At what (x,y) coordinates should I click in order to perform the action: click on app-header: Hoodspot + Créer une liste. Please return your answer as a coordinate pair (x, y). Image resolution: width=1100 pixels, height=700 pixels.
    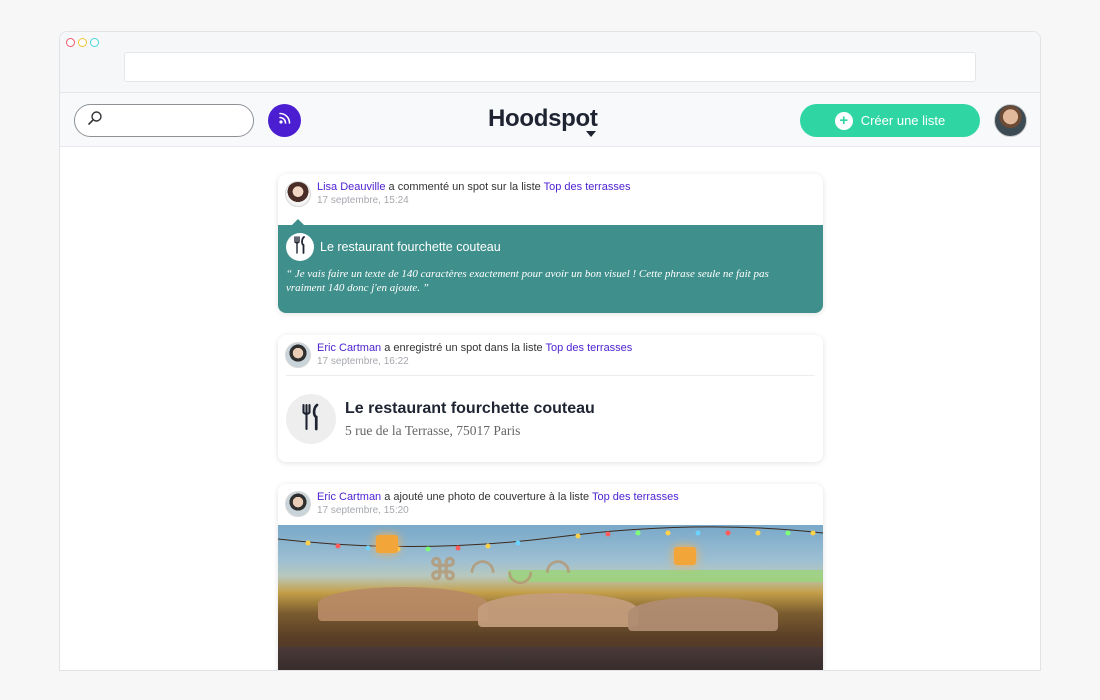
    Looking at the image, I should click on (550, 120).